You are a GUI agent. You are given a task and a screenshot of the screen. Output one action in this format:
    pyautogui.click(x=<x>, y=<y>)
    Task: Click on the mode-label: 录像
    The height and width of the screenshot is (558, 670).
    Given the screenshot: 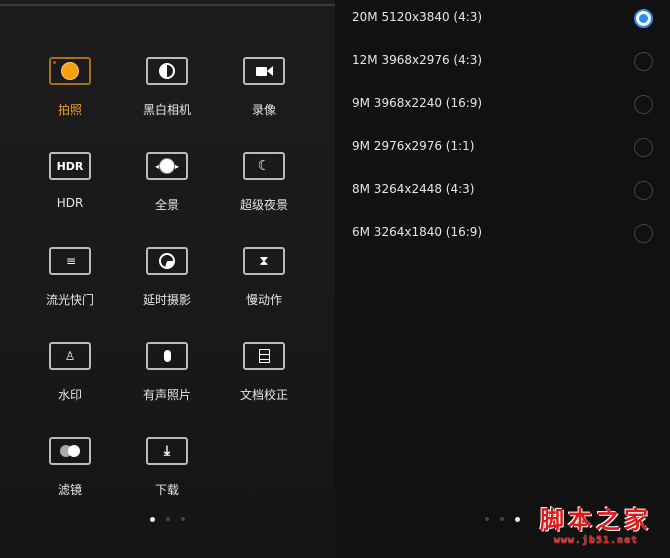 What is the action you would take?
    pyautogui.click(x=263, y=110)
    